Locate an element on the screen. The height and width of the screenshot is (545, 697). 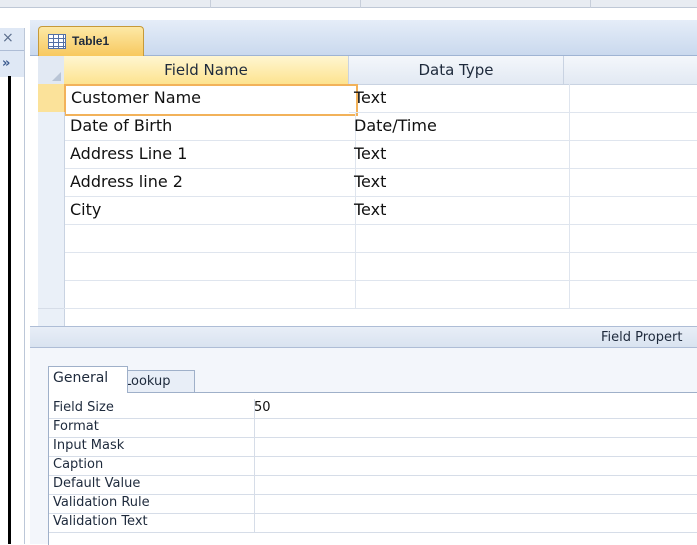
table-row: City Text is located at coordinates (367, 210).